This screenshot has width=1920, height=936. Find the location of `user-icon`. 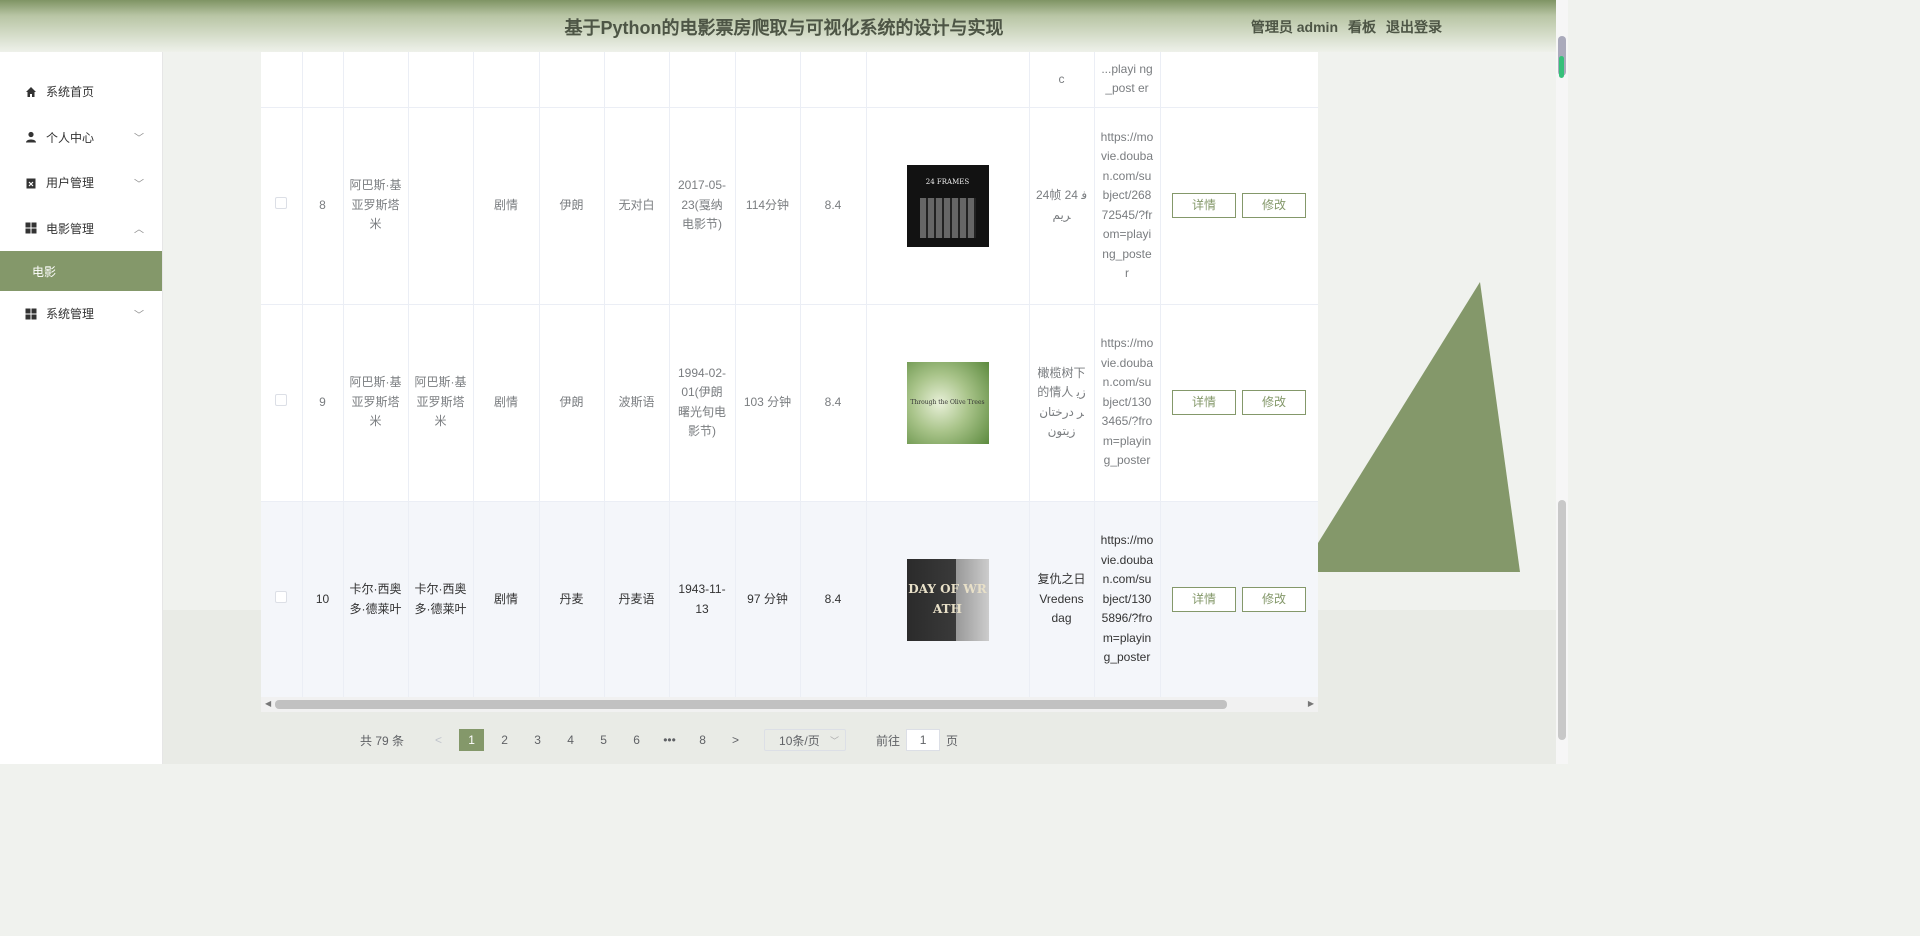

user-icon is located at coordinates (31, 137).